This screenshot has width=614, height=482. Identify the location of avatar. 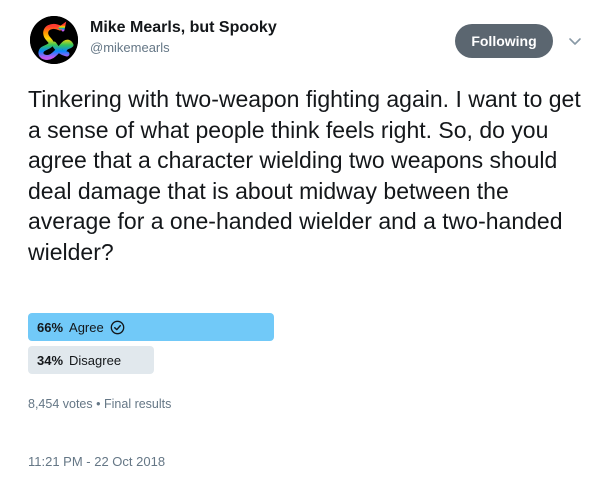
(54, 40).